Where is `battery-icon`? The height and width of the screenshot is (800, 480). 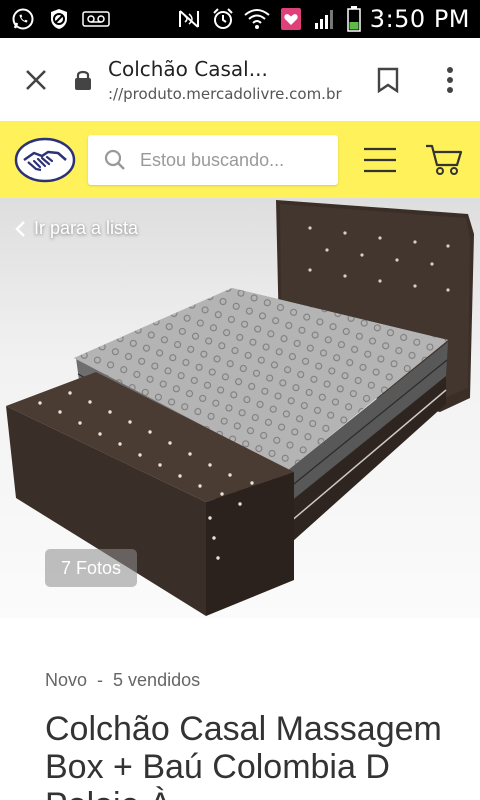
battery-icon is located at coordinates (354, 19).